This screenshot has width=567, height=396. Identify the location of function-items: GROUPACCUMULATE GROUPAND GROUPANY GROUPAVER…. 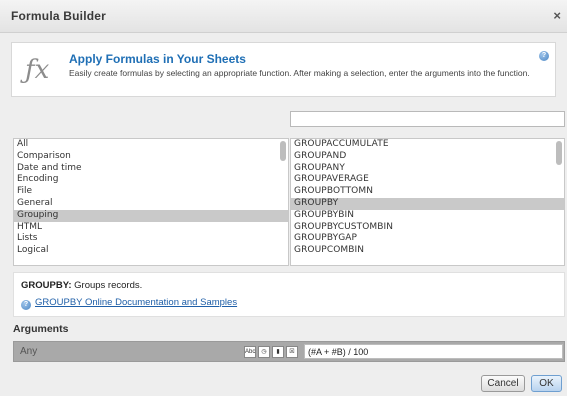
(427, 198).